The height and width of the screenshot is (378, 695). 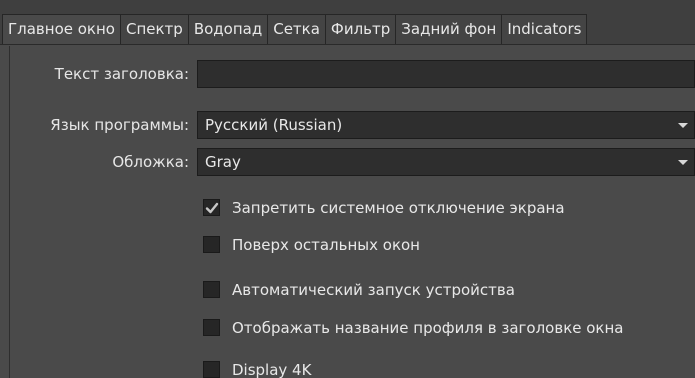 I want to click on prevent-screen-off-label: Запретить системное отключение экрана, so click(x=398, y=208).